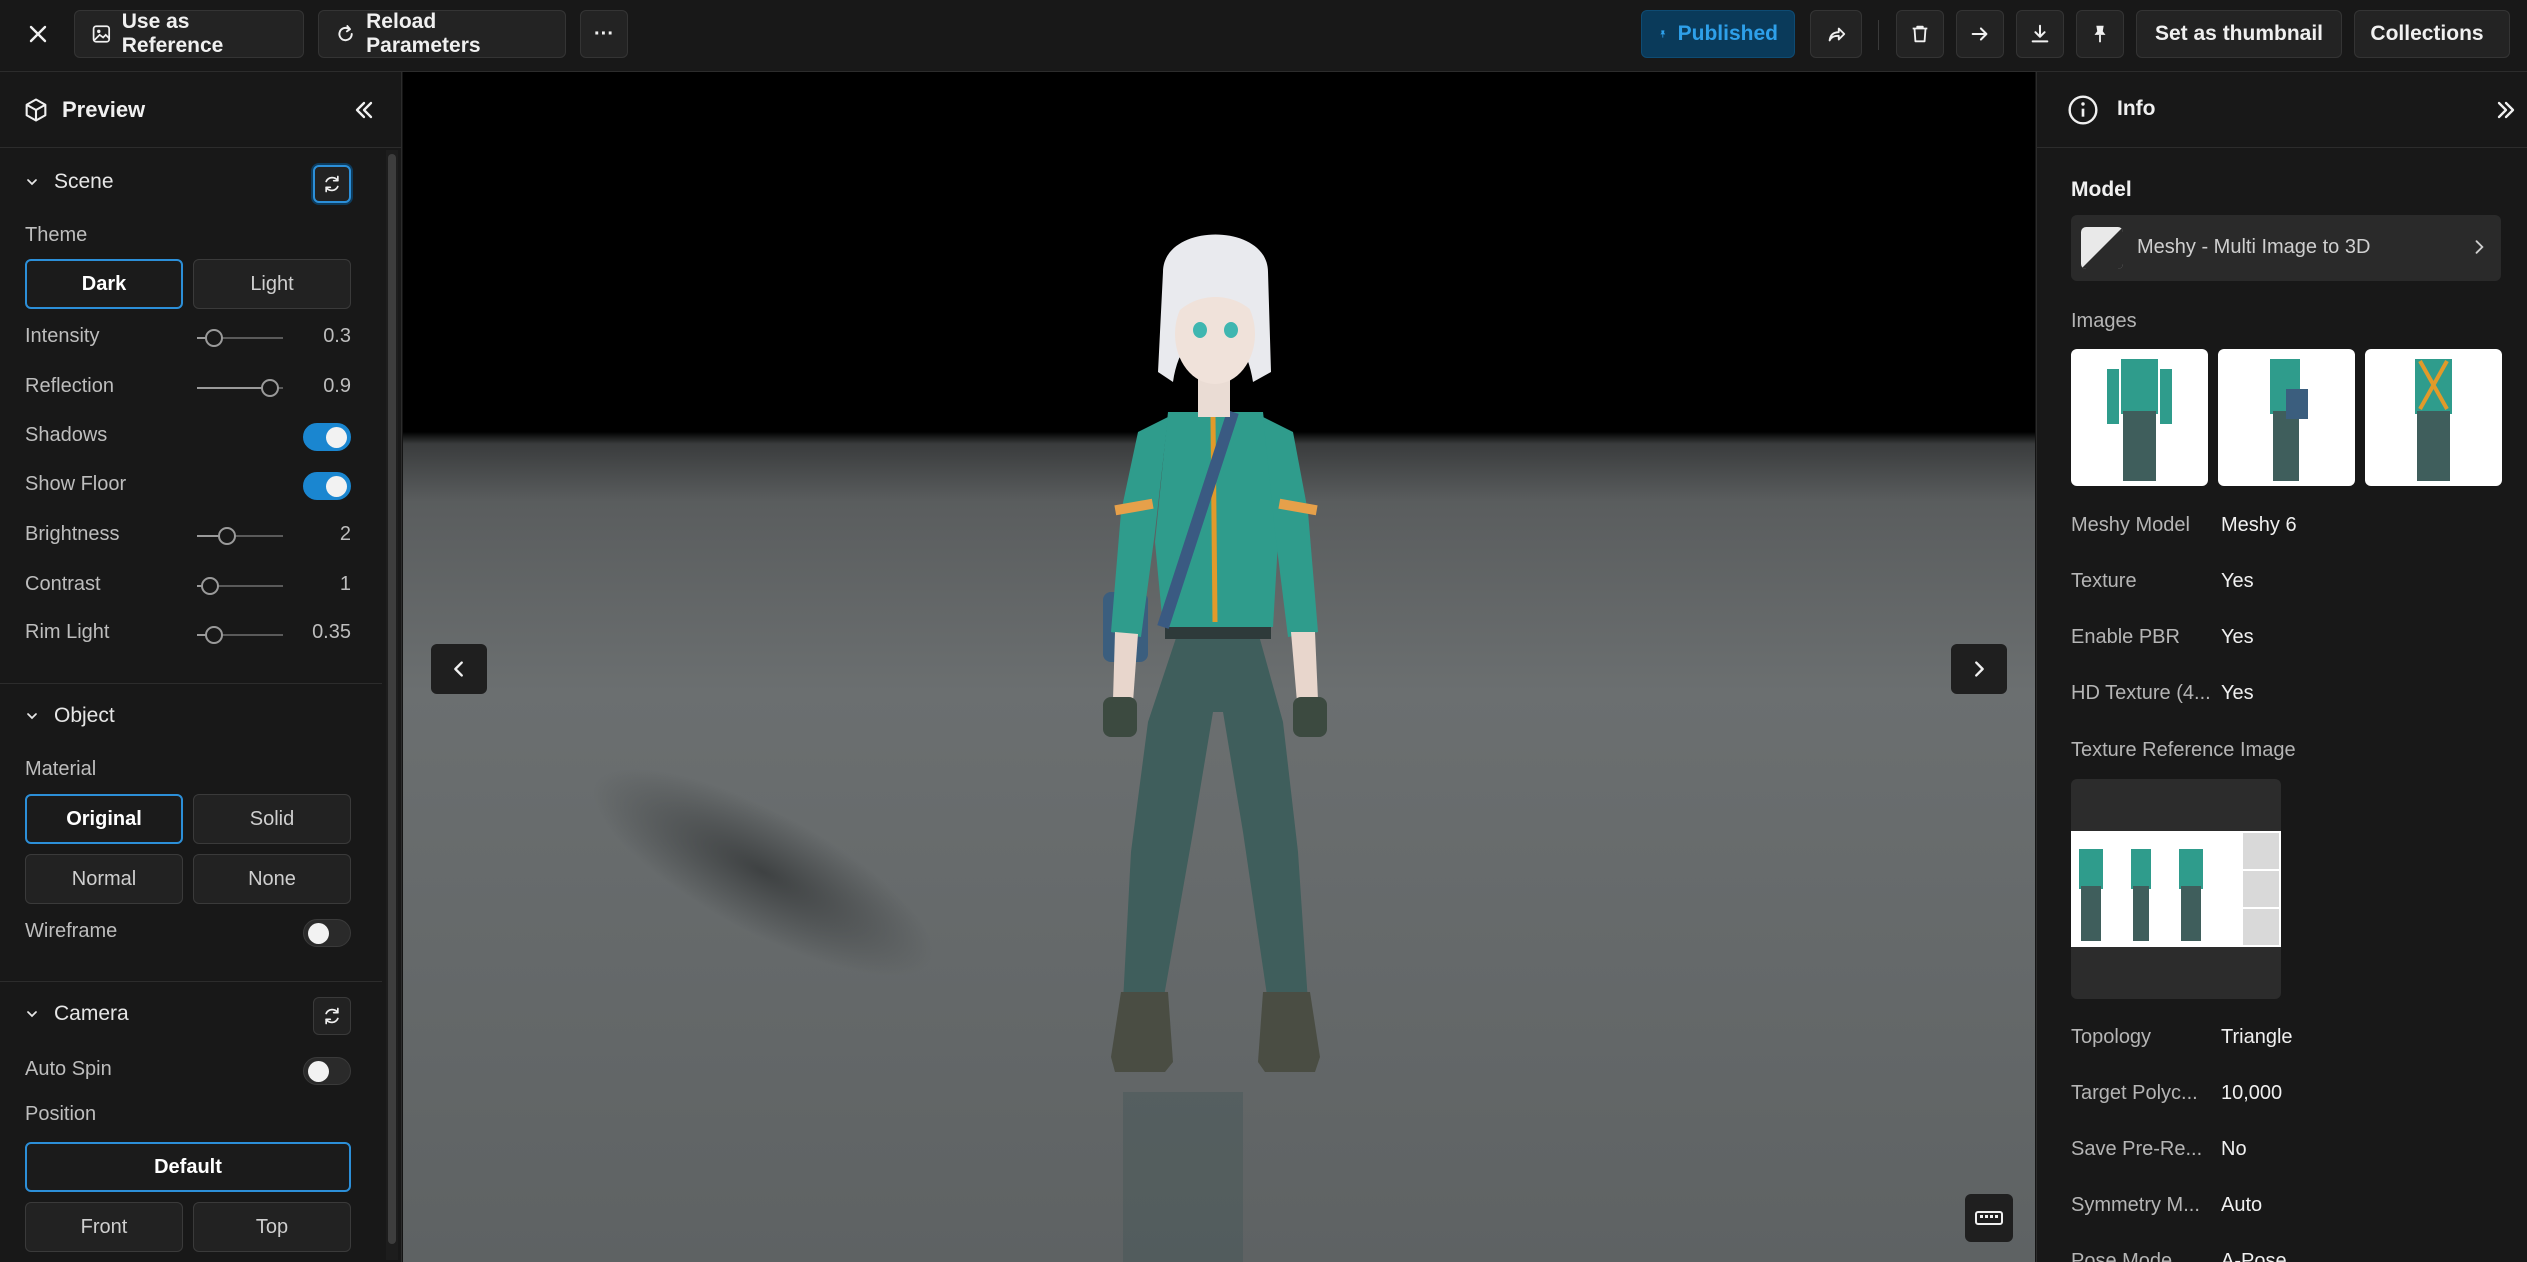 The image size is (2527, 1262). I want to click on material-normal-button: Normal, so click(104, 879).